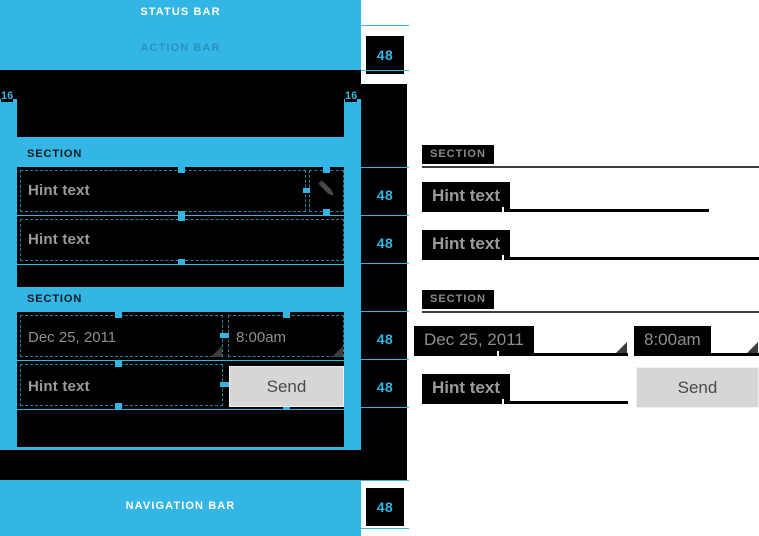  Describe the element at coordinates (180, 276) in the screenshot. I see `left-spacer-block` at that location.